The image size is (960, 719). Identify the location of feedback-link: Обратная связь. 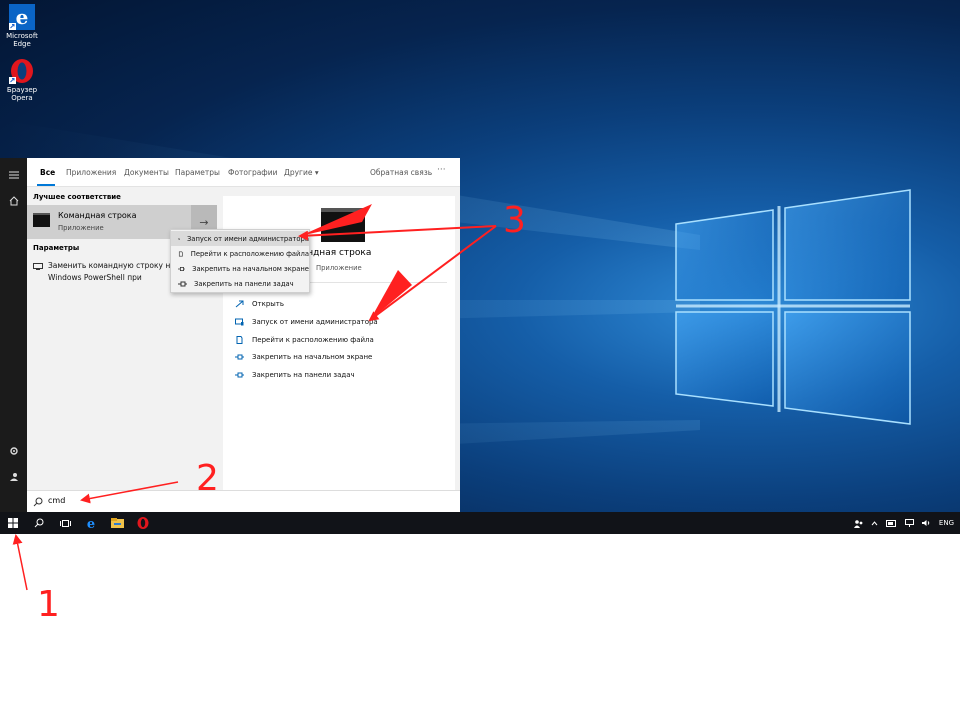
(401, 172).